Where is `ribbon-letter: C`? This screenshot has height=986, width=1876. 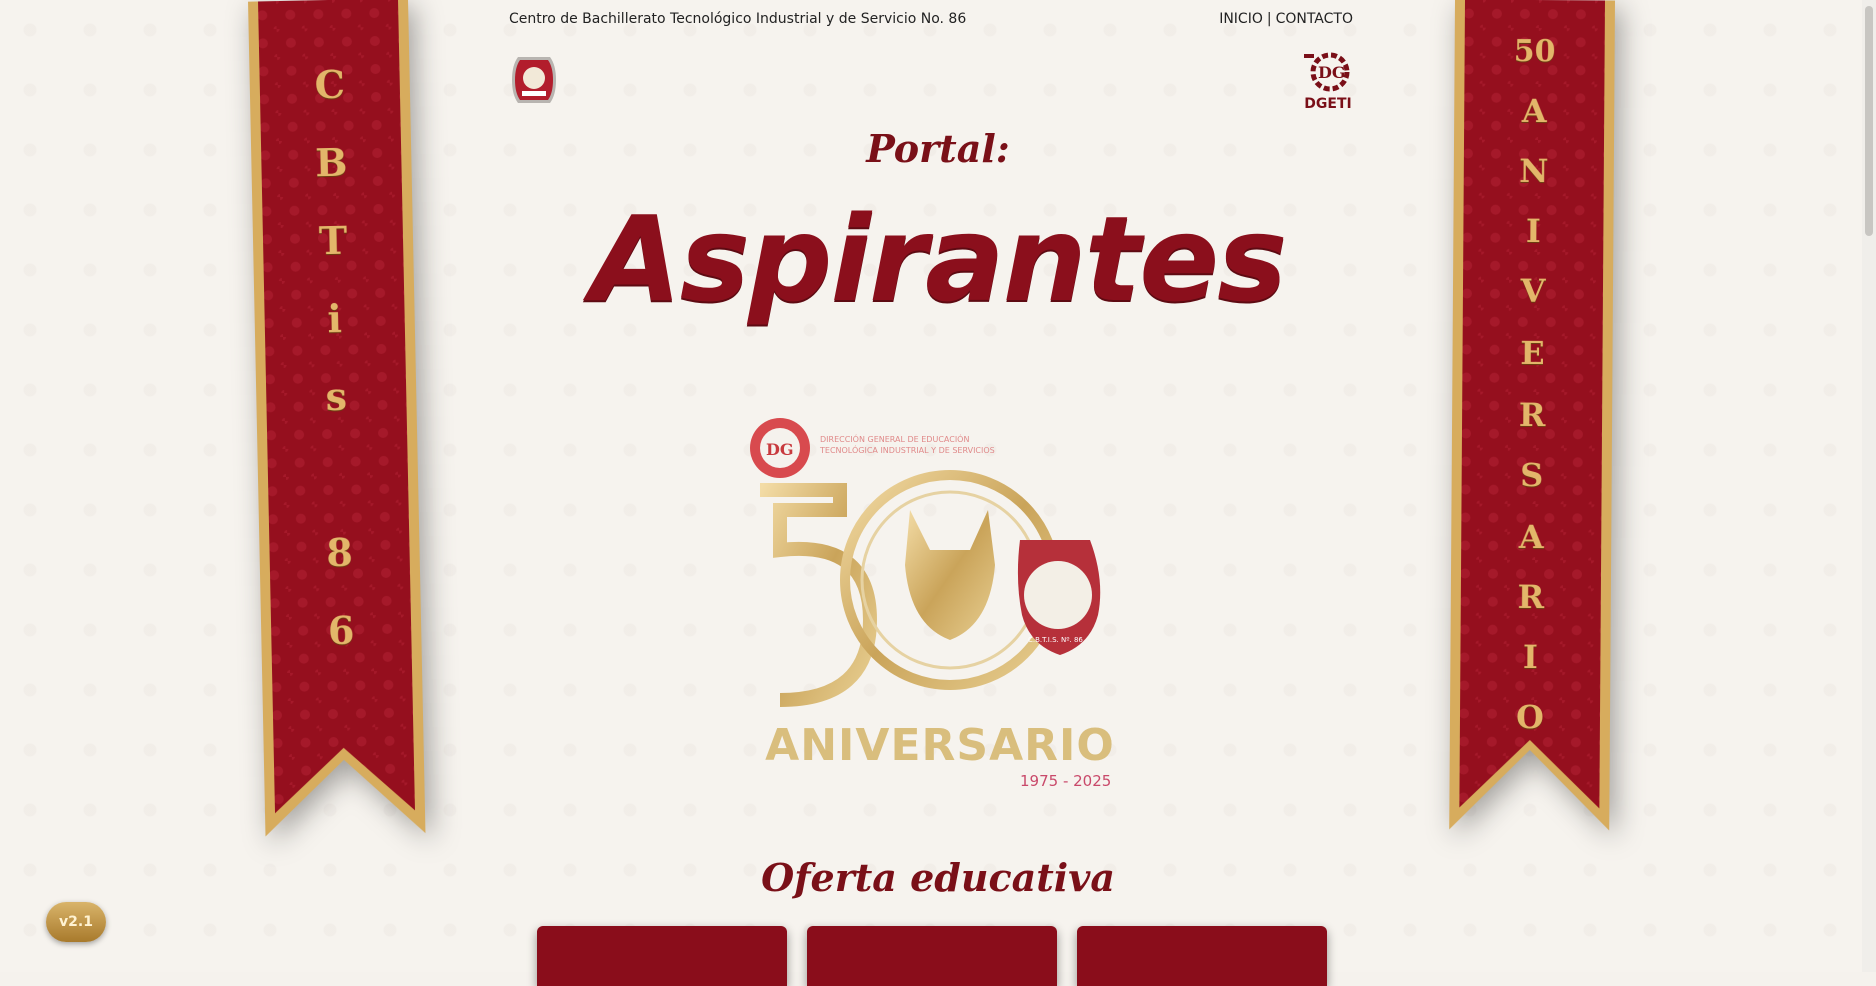
ribbon-letter: C is located at coordinates (330, 84).